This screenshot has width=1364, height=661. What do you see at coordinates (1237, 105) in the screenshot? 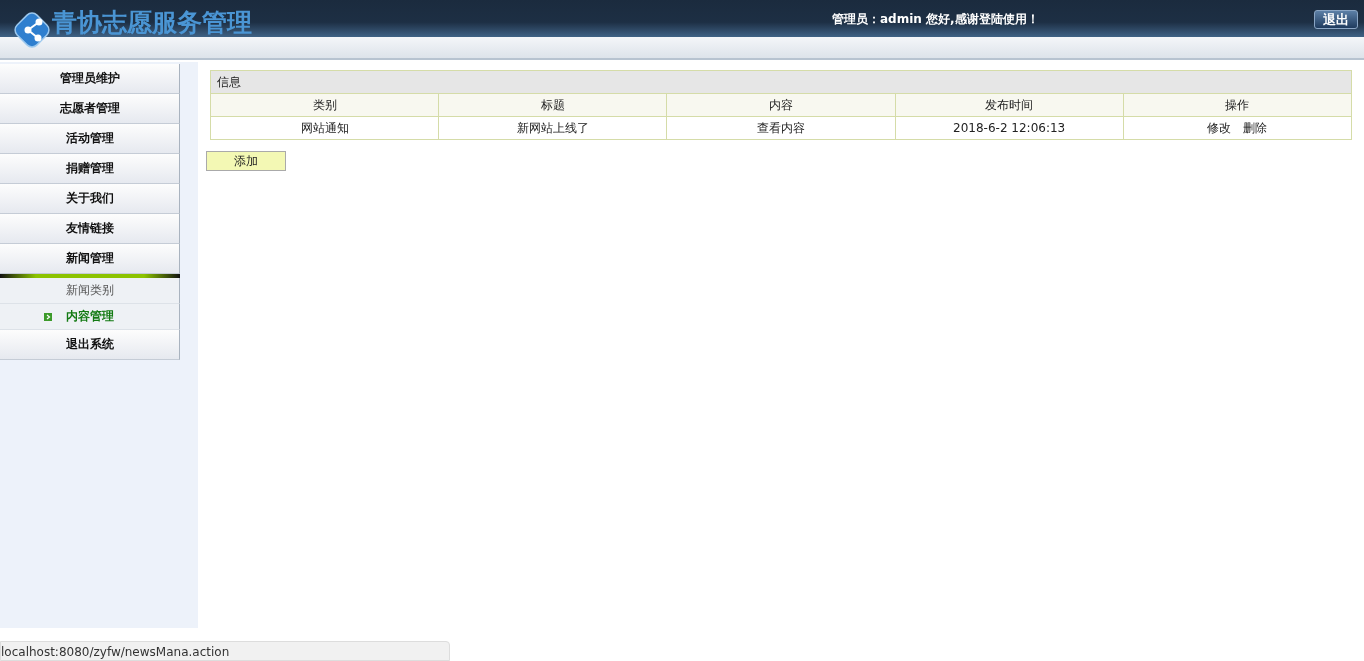
I see `column-header: 操作` at bounding box center [1237, 105].